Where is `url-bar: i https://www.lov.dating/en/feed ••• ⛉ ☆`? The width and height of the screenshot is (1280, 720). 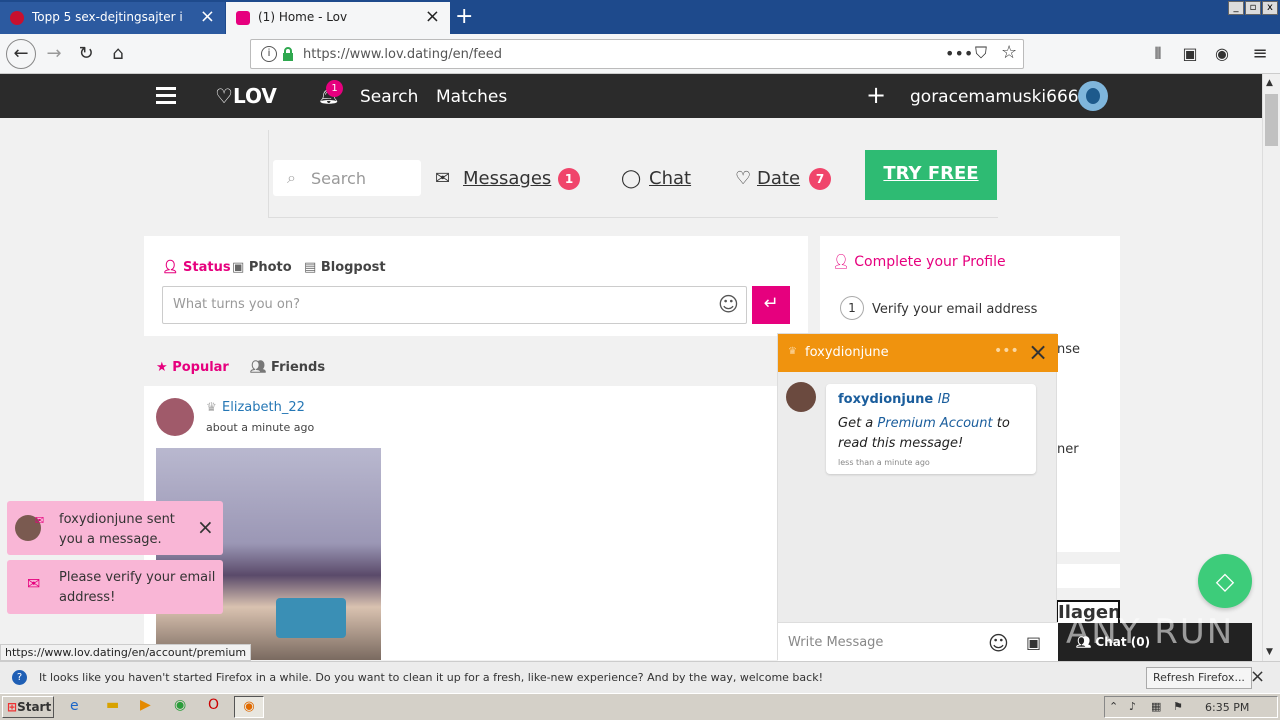
url-bar: i https://www.lov.dating/en/feed ••• ⛉ ☆ is located at coordinates (637, 54).